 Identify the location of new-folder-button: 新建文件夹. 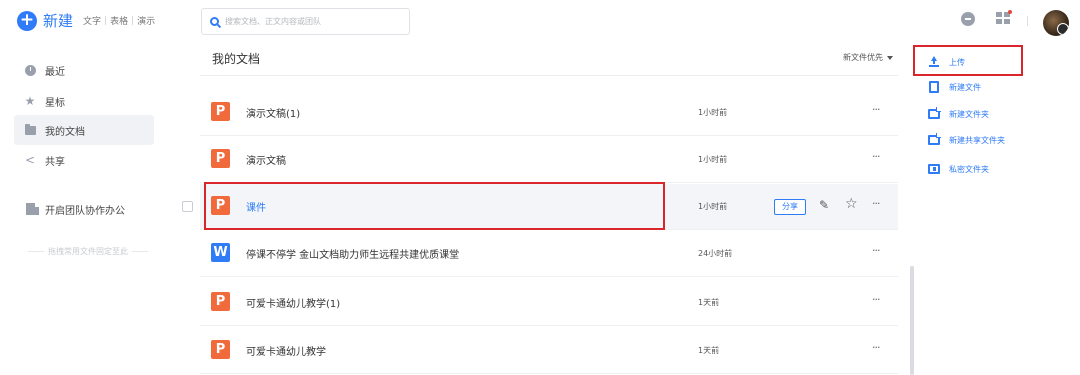
(958, 113).